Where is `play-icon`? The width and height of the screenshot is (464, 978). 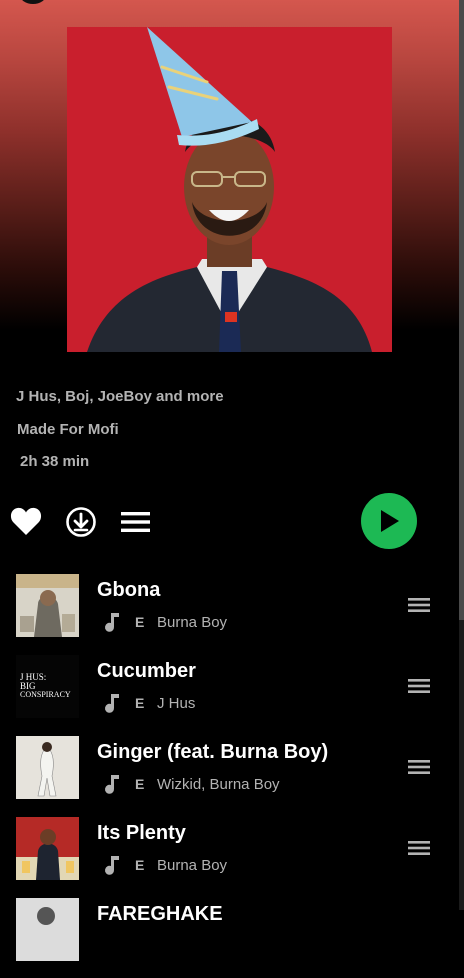
play-icon is located at coordinates (390, 521).